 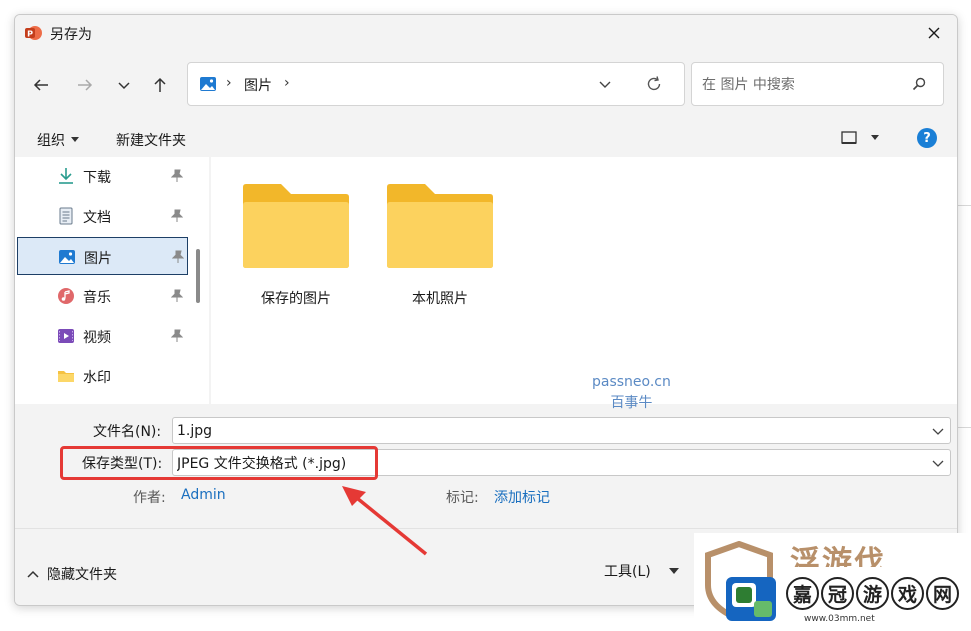 What do you see at coordinates (97, 298) in the screenshot?
I see `sidebar-item-label: 音乐` at bounding box center [97, 298].